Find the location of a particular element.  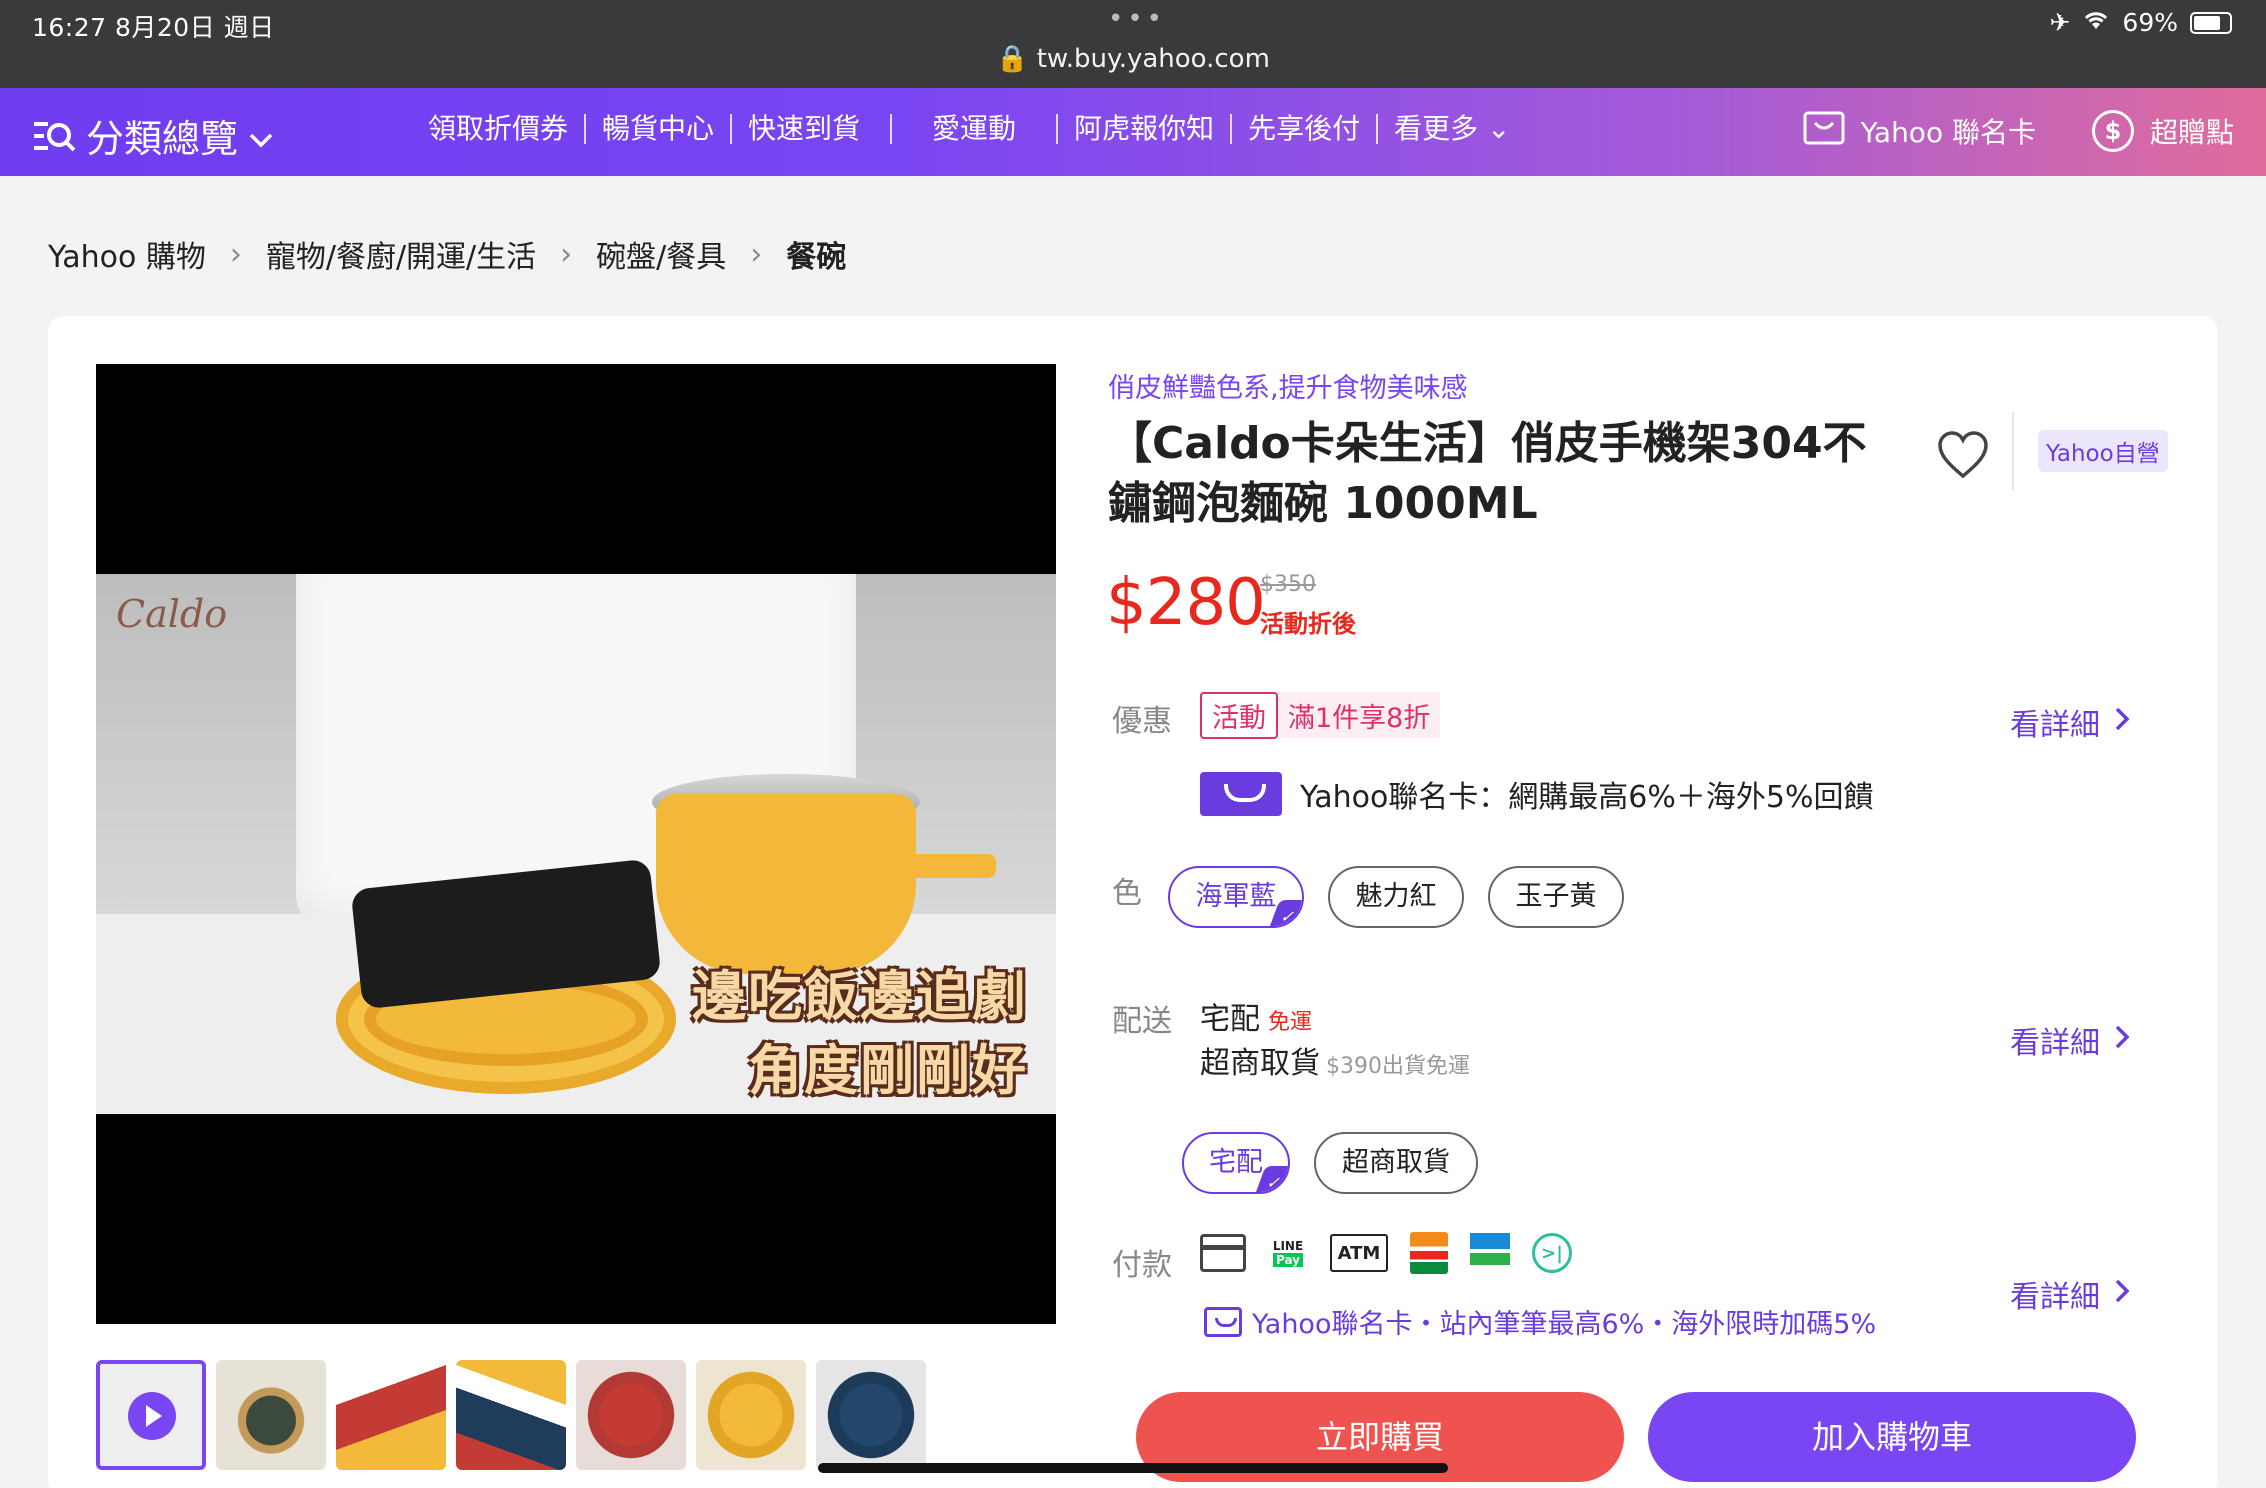

category-search-icon is located at coordinates (55, 136).